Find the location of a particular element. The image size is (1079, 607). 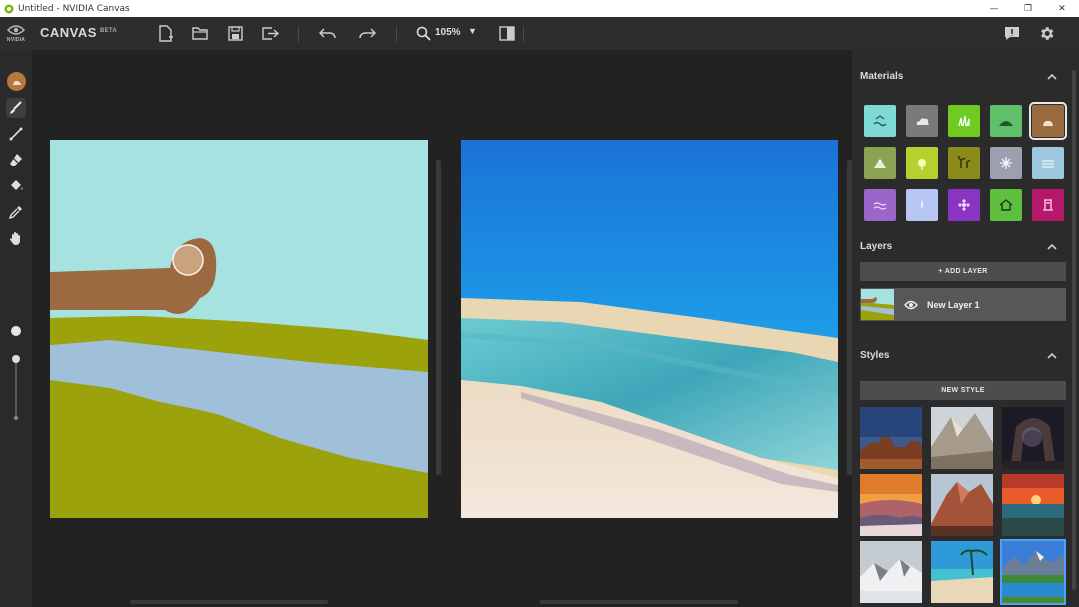

snow-icon is located at coordinates (1006, 163).